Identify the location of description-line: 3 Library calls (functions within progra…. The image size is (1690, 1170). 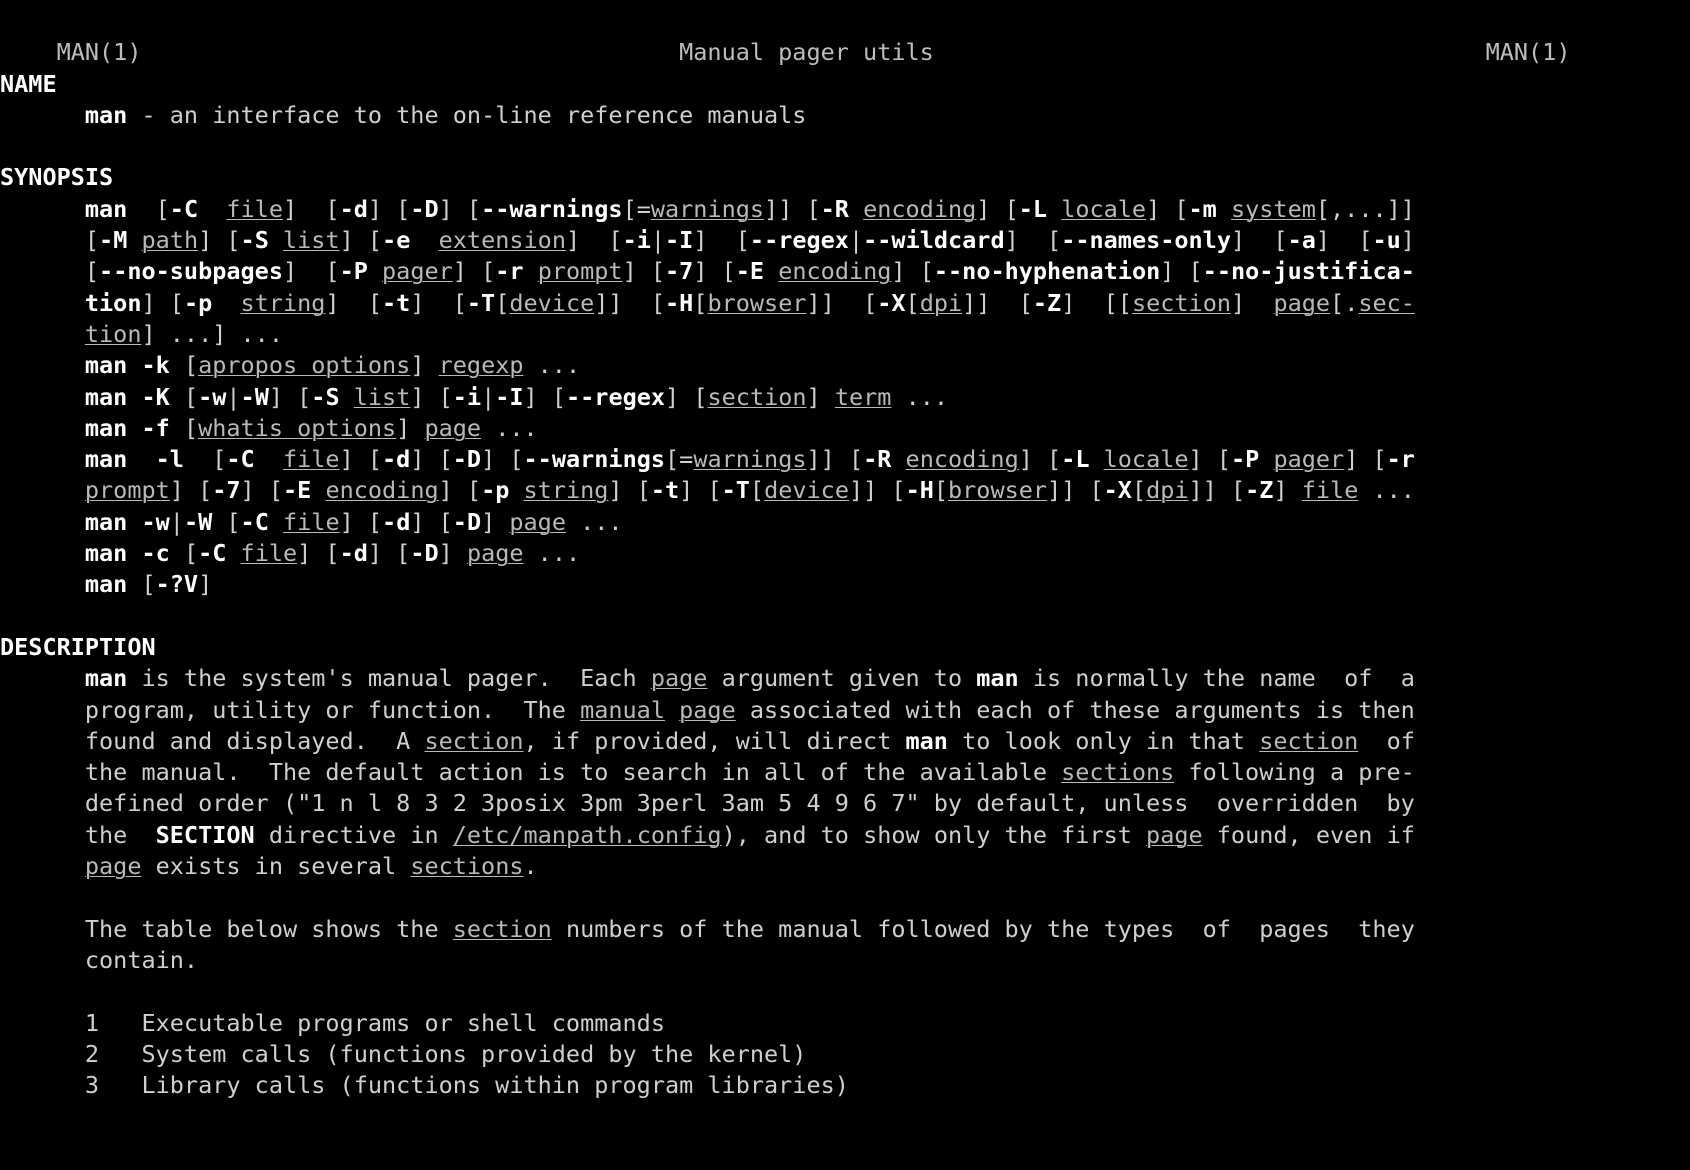
(845, 1085).